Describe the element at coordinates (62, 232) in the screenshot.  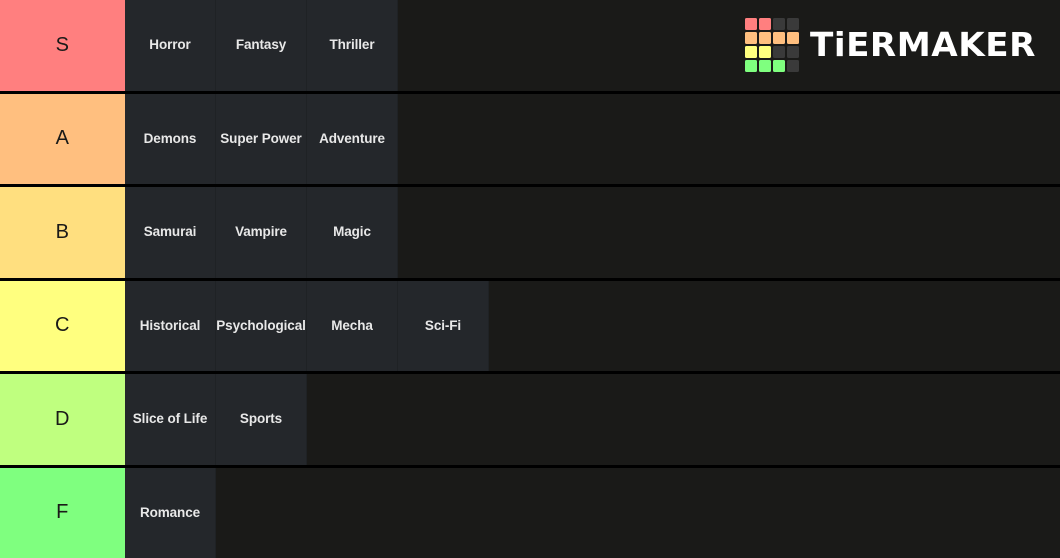
I see `tier-label-b: B` at that location.